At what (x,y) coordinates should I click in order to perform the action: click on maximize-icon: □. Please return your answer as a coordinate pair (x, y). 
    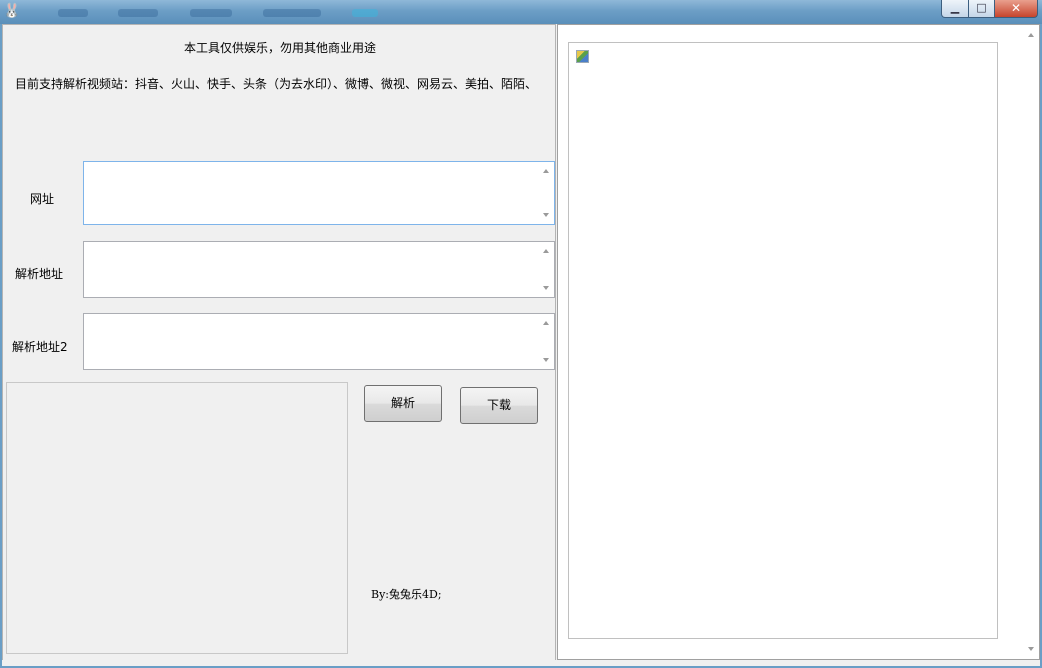
    Looking at the image, I should click on (982, 9).